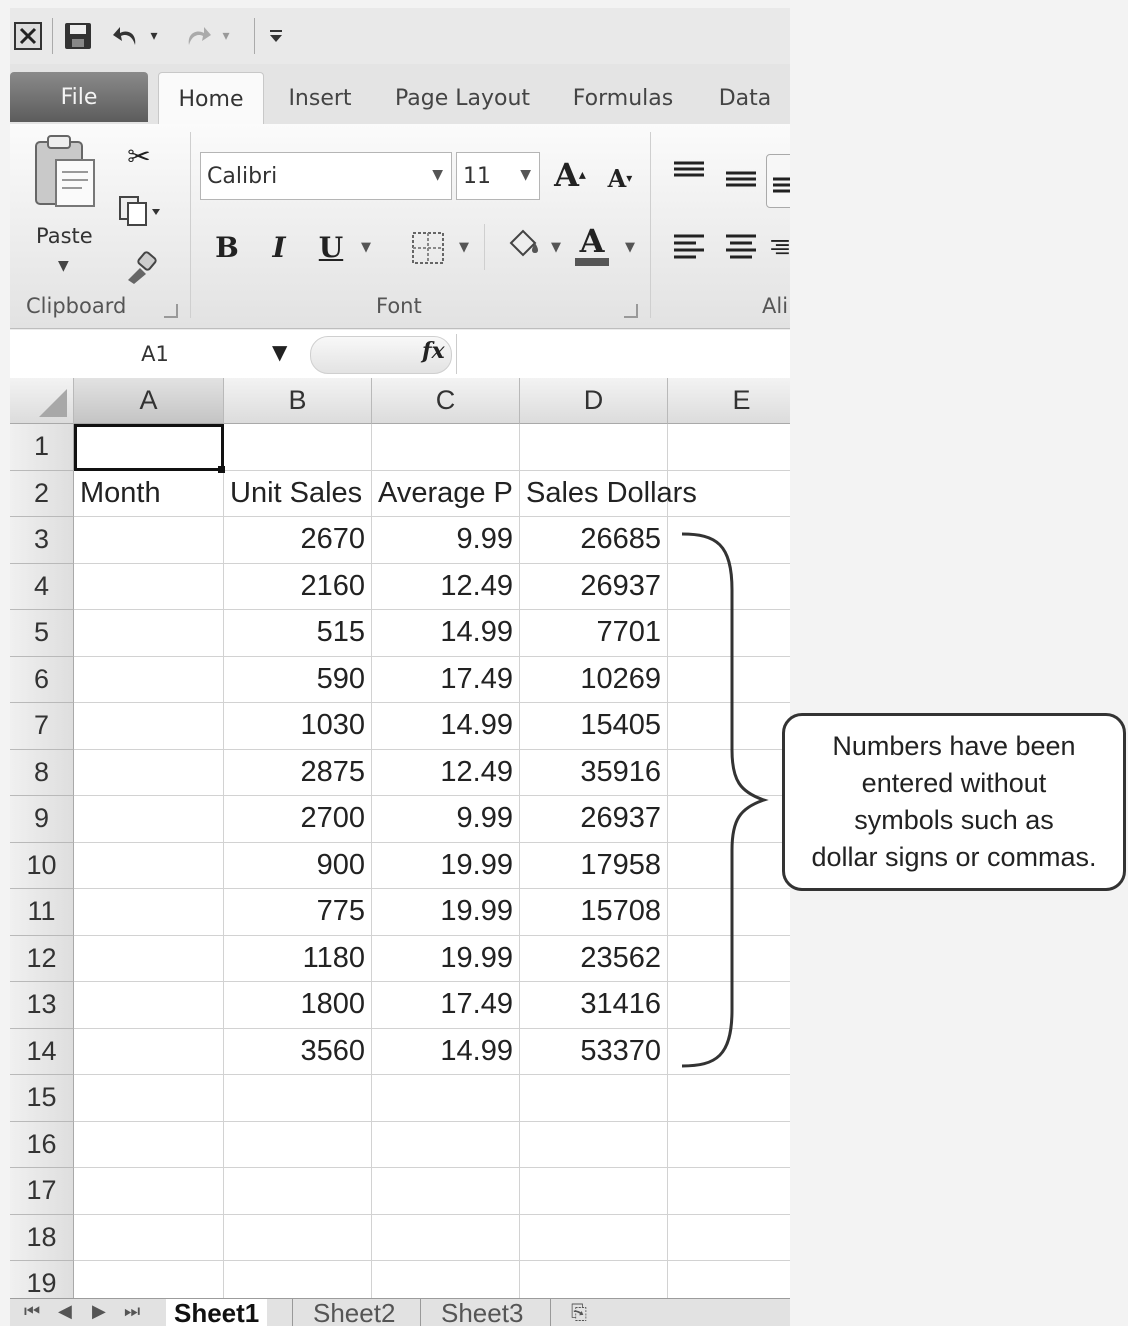  Describe the element at coordinates (594, 540) in the screenshot. I see `cell-d3: 26685` at that location.